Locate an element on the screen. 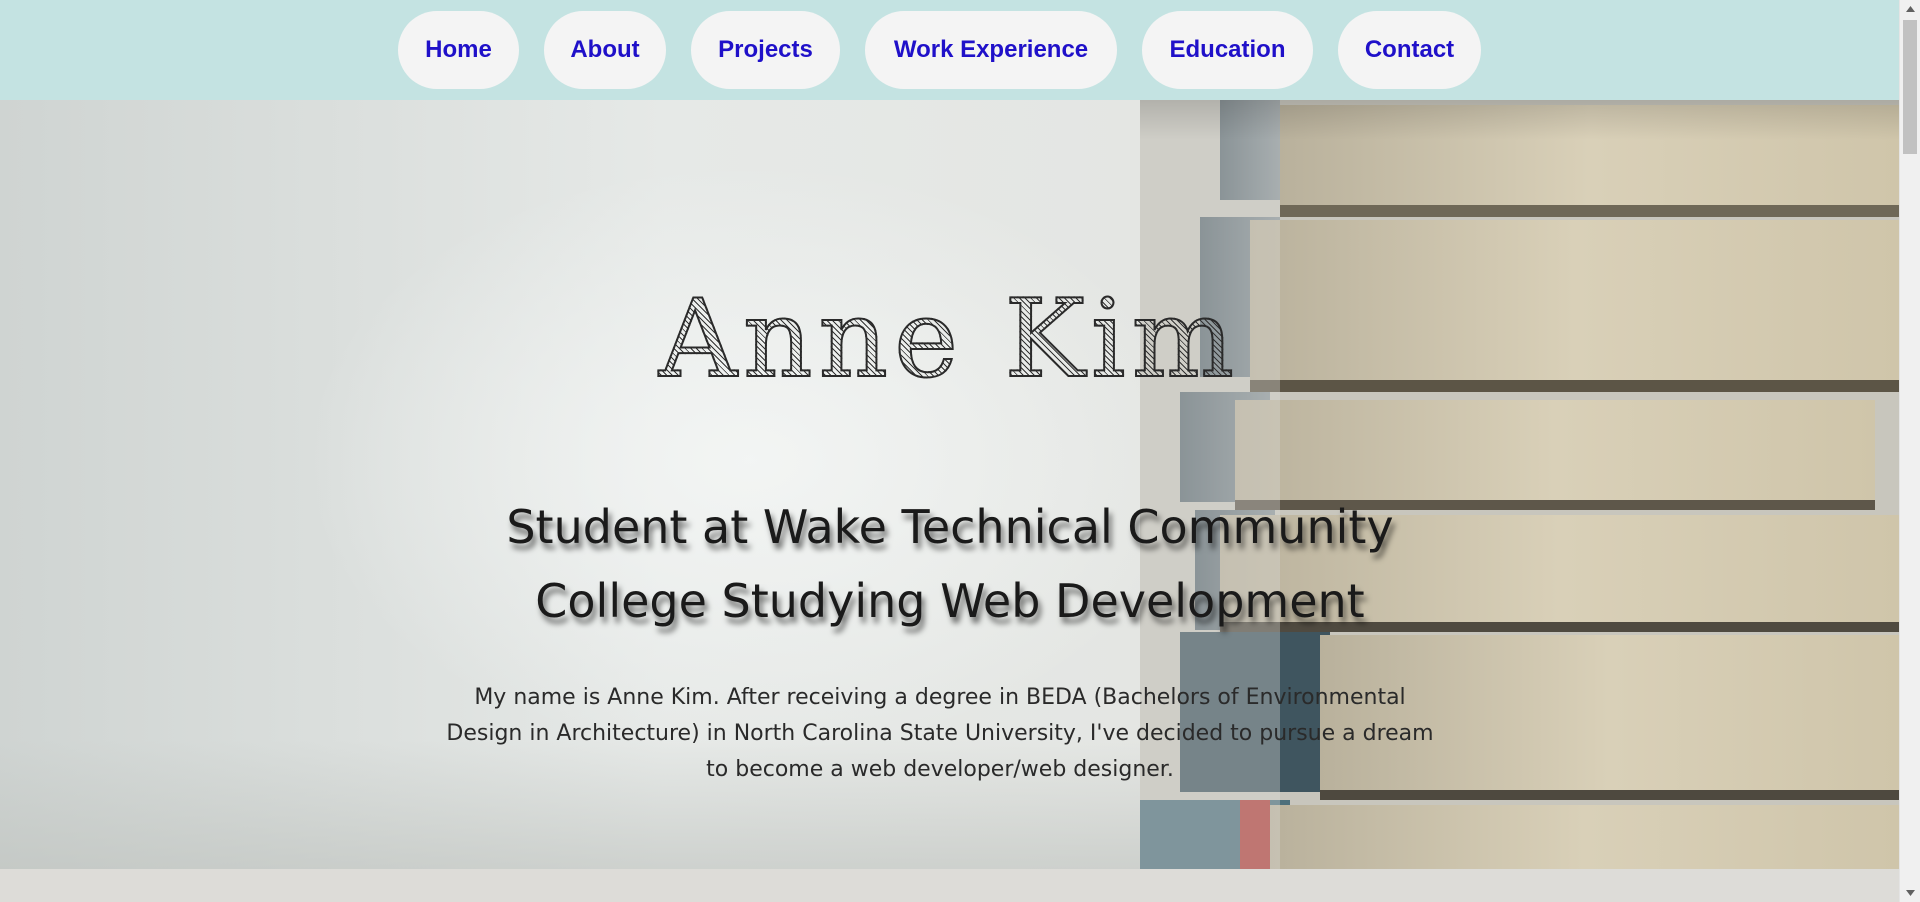 This screenshot has width=1920, height=902. arrow-up-icon is located at coordinates (1910, 9).